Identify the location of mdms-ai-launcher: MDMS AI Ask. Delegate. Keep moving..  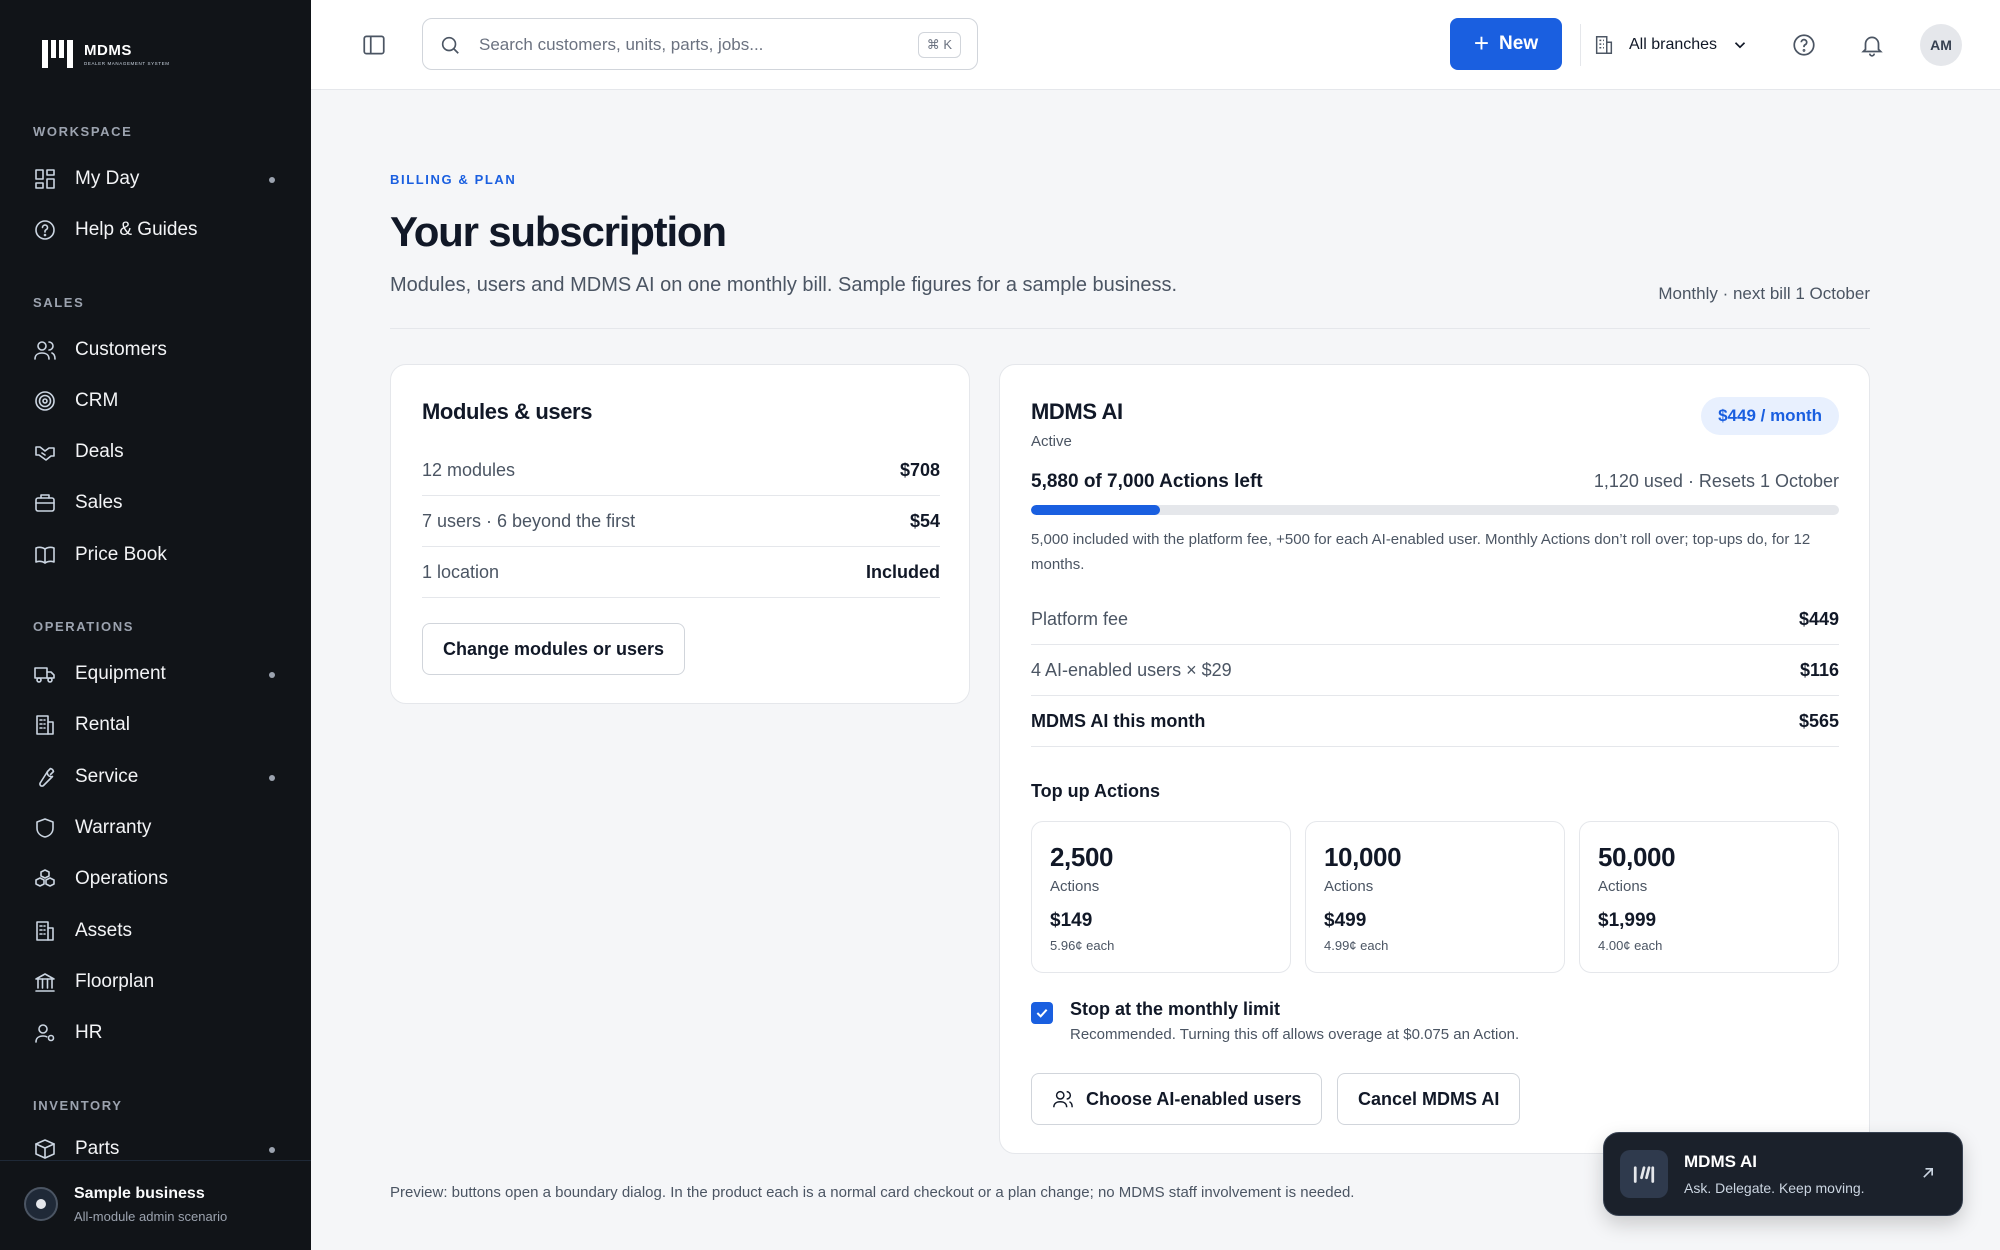
(1783, 1174).